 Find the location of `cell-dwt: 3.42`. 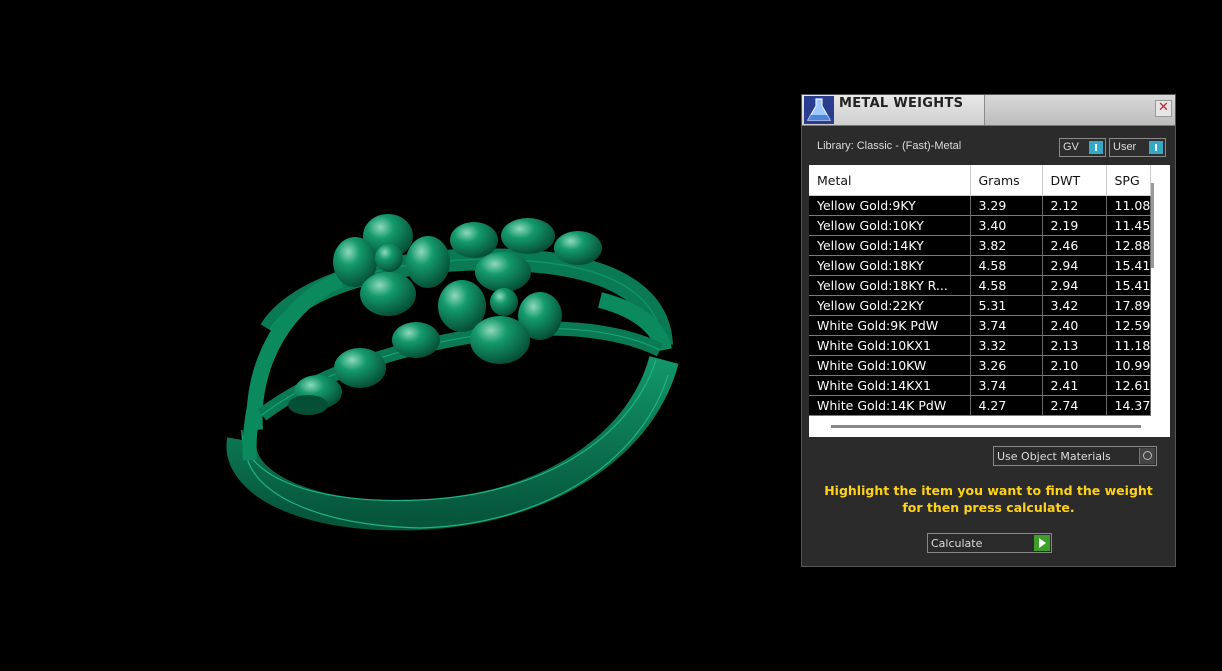

cell-dwt: 3.42 is located at coordinates (1074, 305).